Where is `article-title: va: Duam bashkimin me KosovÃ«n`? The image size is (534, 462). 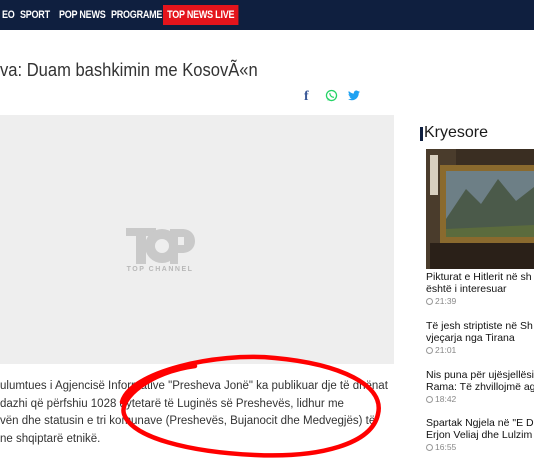
article-title: va: Duam bashkimin me KosovÃ«n is located at coordinates (129, 70).